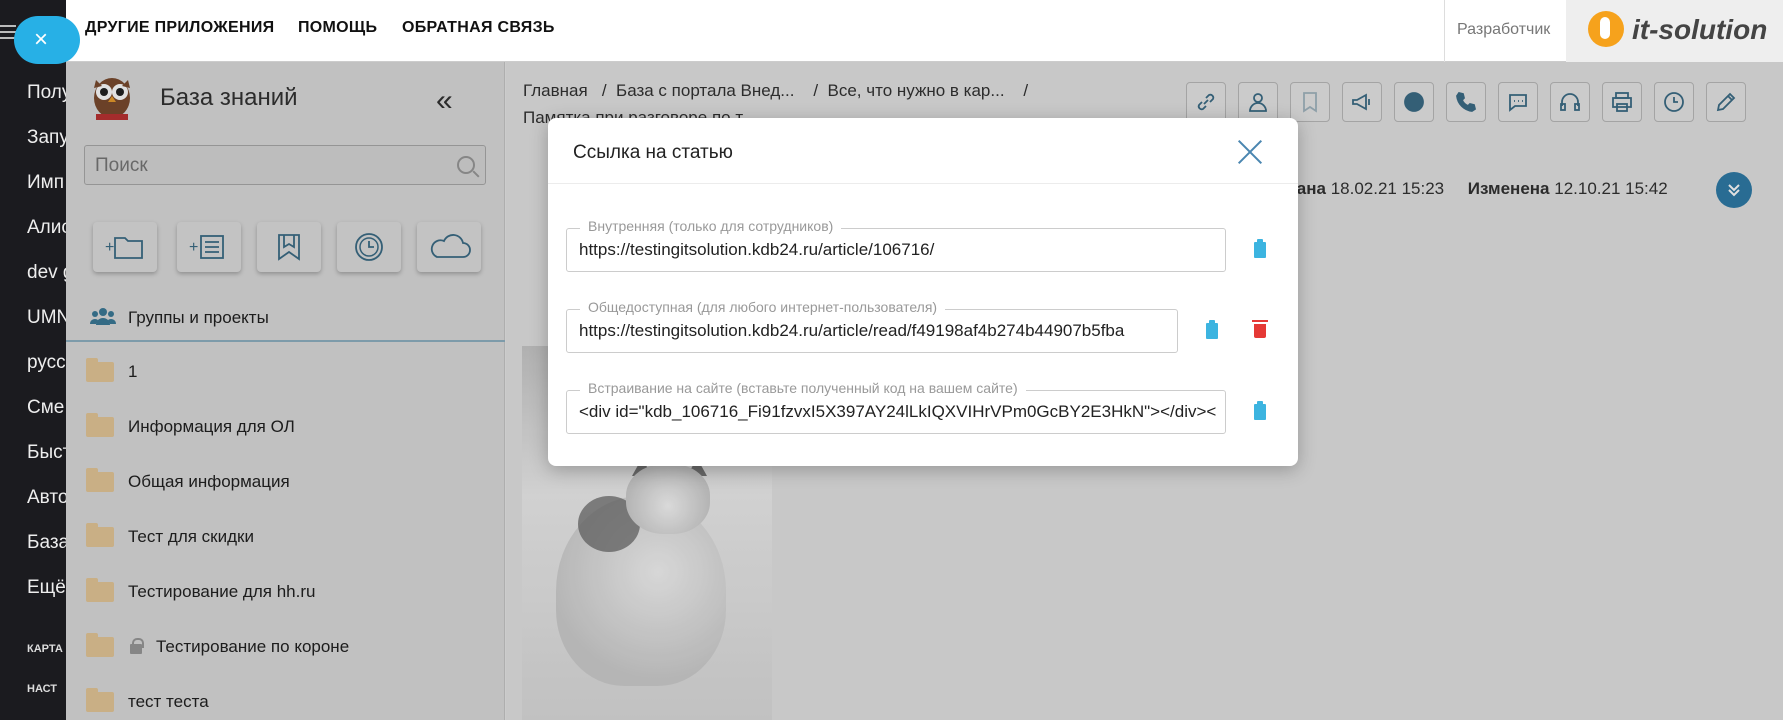  What do you see at coordinates (45, 183) in the screenshot?
I see `launcher-item: Имп` at bounding box center [45, 183].